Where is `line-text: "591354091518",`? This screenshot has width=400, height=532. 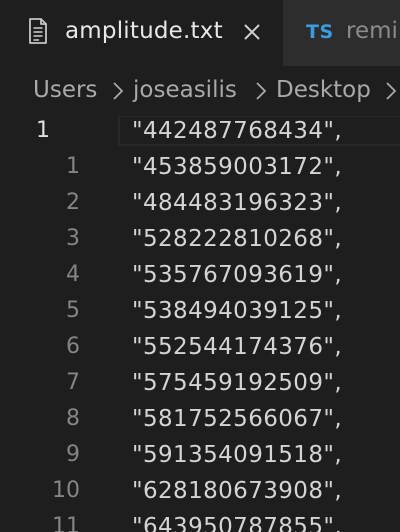 line-text: "591354091518", is located at coordinates (237, 455).